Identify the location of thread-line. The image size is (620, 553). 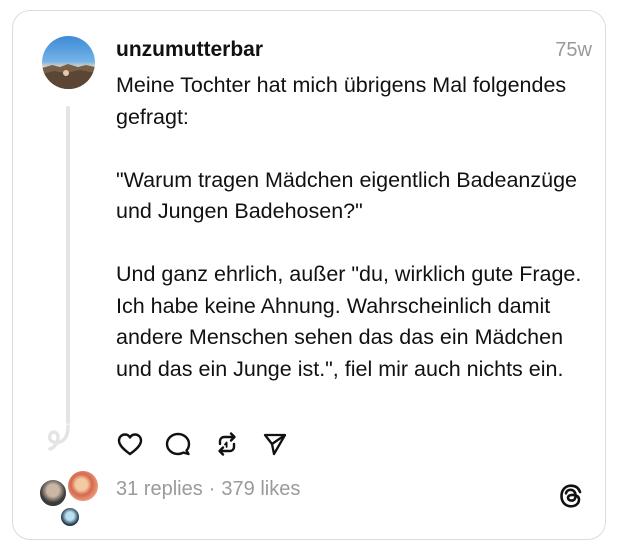
(68, 265).